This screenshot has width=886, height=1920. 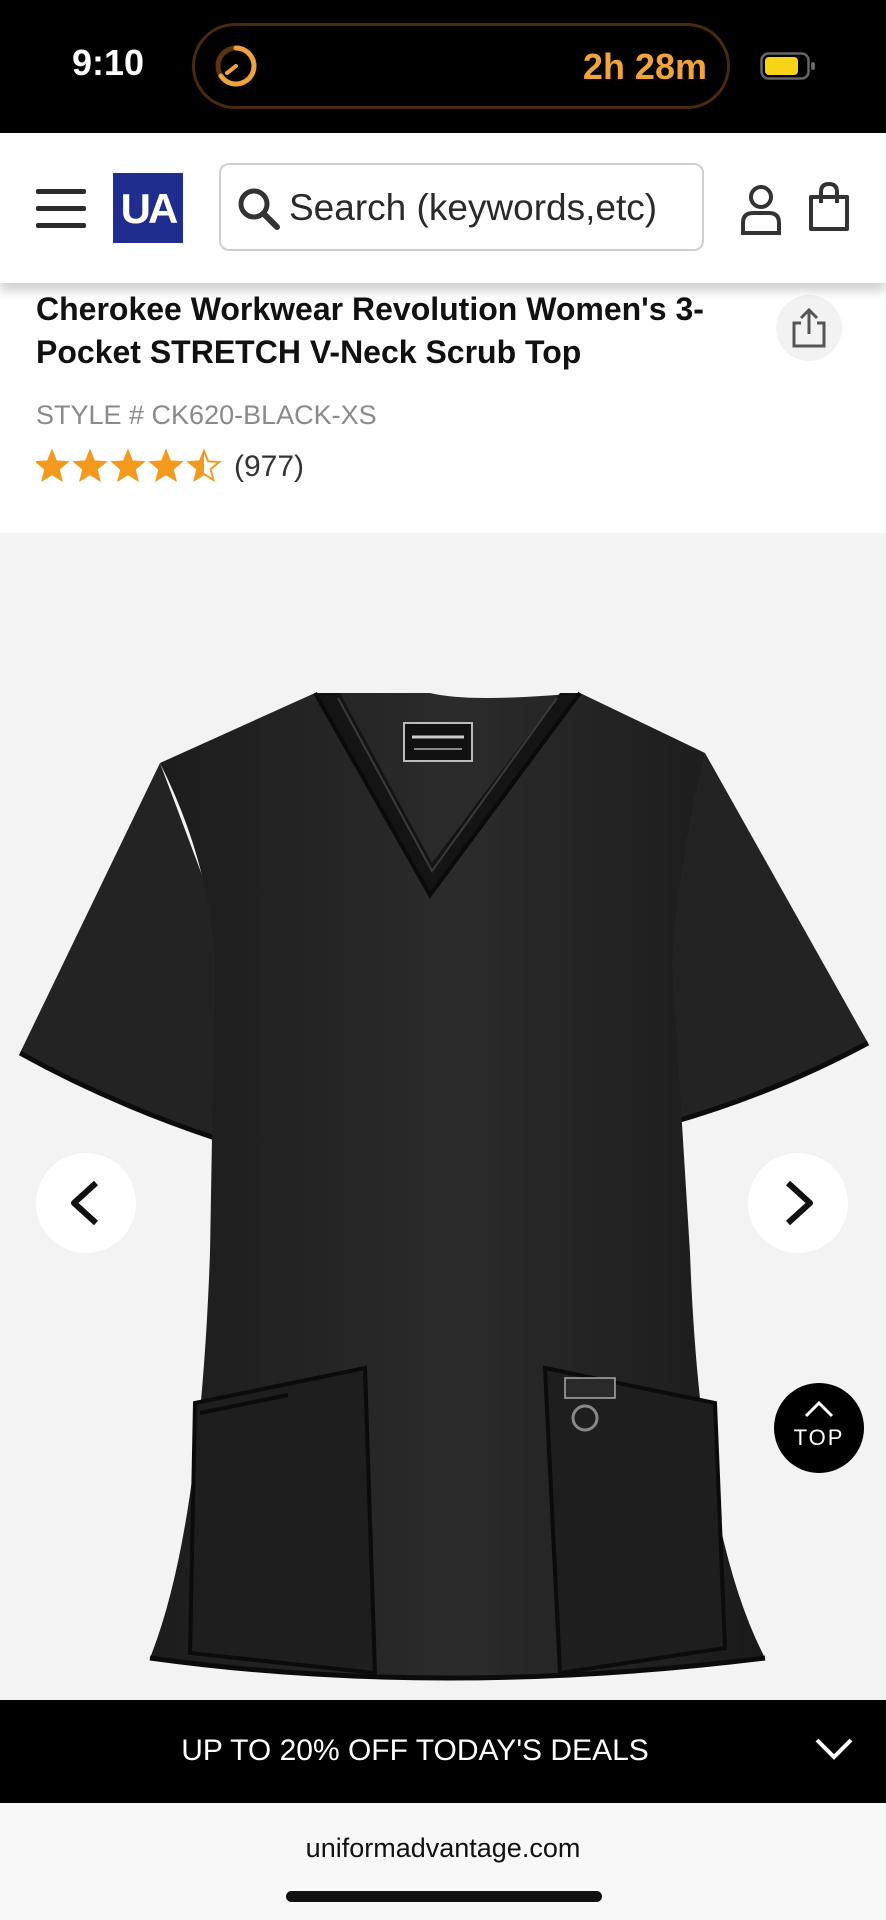 I want to click on site-logo: UA, so click(x=148, y=208).